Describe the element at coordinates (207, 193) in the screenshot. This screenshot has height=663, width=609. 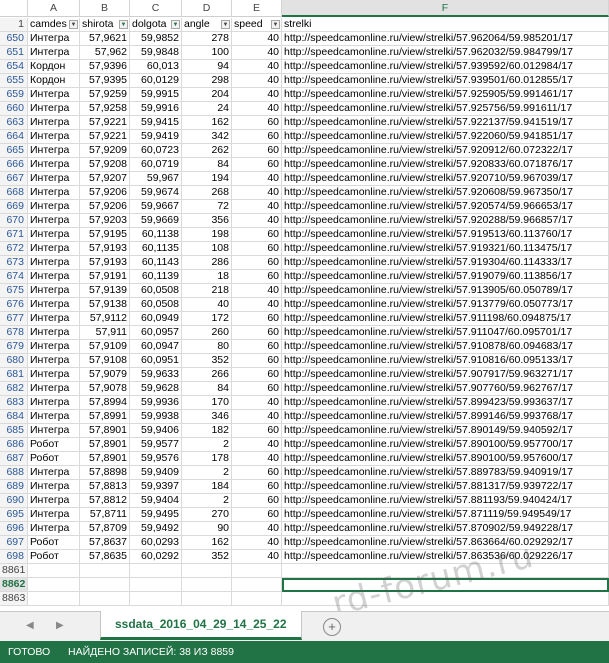
I see `cell-angle: 268` at that location.